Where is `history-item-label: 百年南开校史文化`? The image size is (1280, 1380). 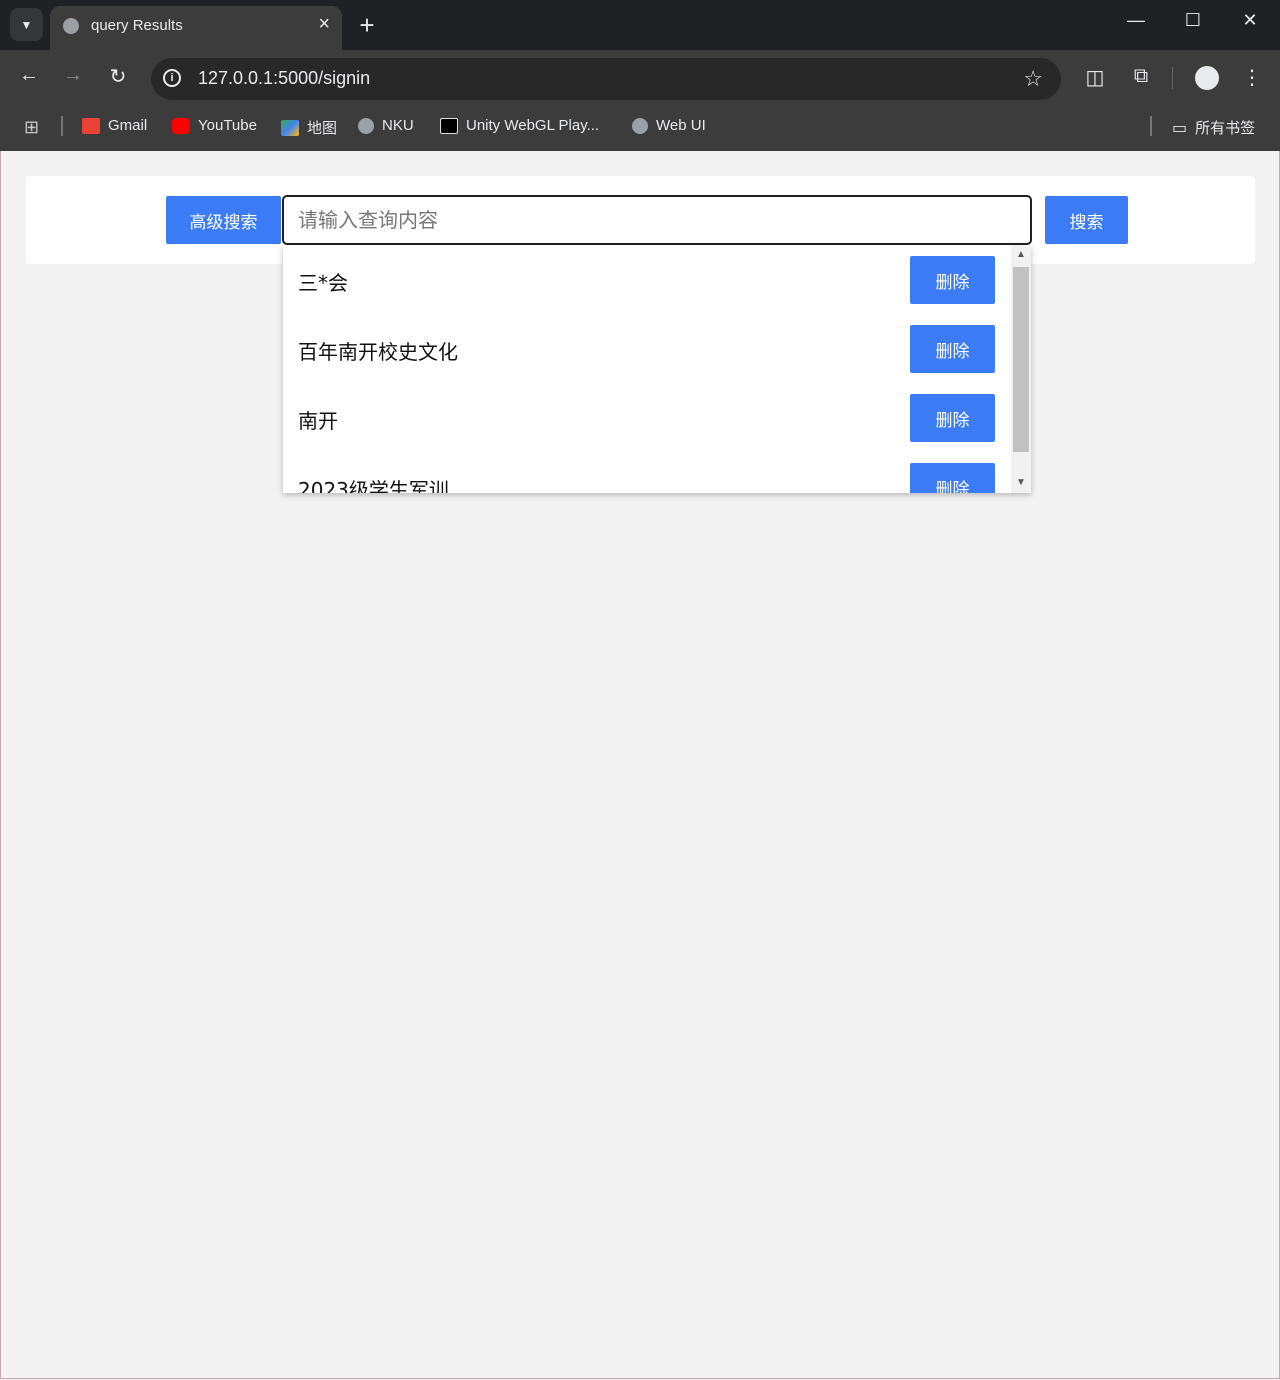 history-item-label: 百年南开校史文化 is located at coordinates (378, 350).